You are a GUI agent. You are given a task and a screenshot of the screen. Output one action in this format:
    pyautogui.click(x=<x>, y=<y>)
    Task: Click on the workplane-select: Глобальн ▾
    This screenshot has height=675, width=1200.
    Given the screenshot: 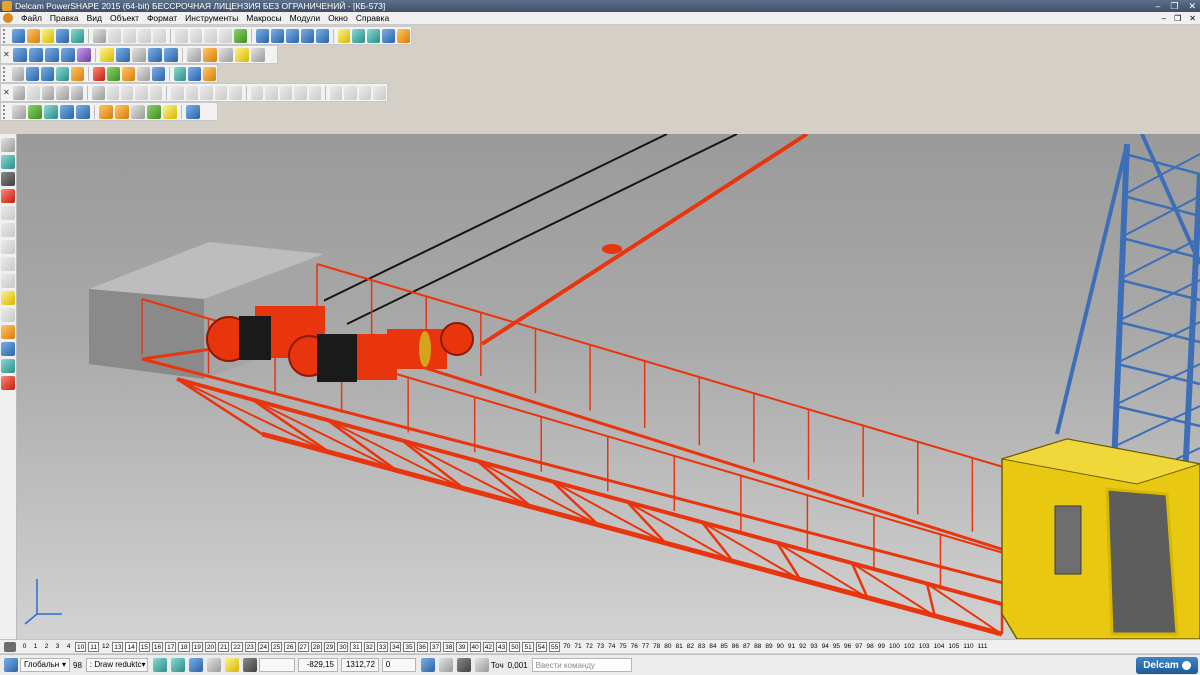 What is the action you would take?
    pyautogui.click(x=45, y=665)
    